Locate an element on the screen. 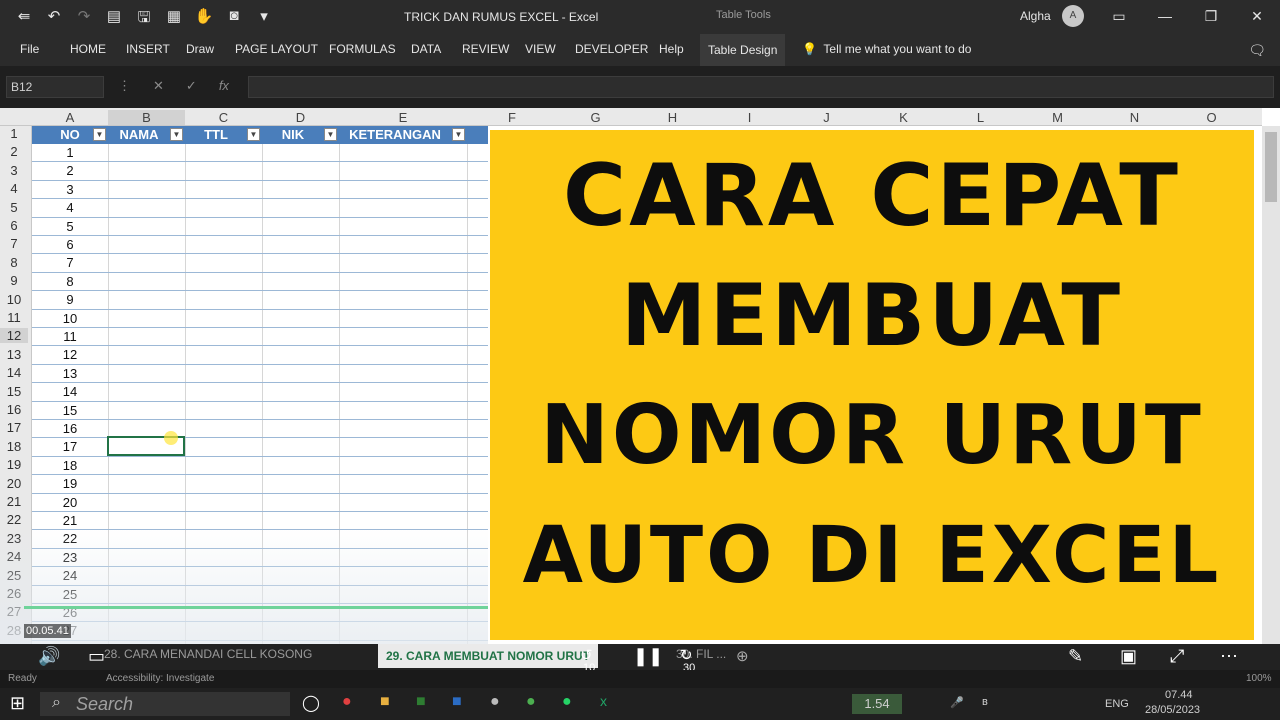 The image size is (1280, 720). column-header: F is located at coordinates (512, 117).